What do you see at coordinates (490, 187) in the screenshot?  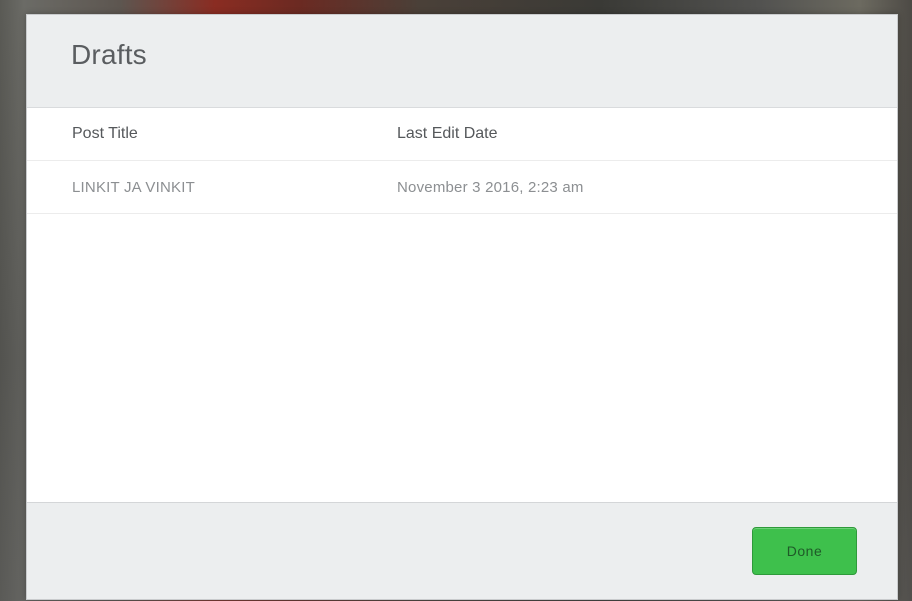 I see `draft-last-edit-date: November 3 2016, 2:23 am` at bounding box center [490, 187].